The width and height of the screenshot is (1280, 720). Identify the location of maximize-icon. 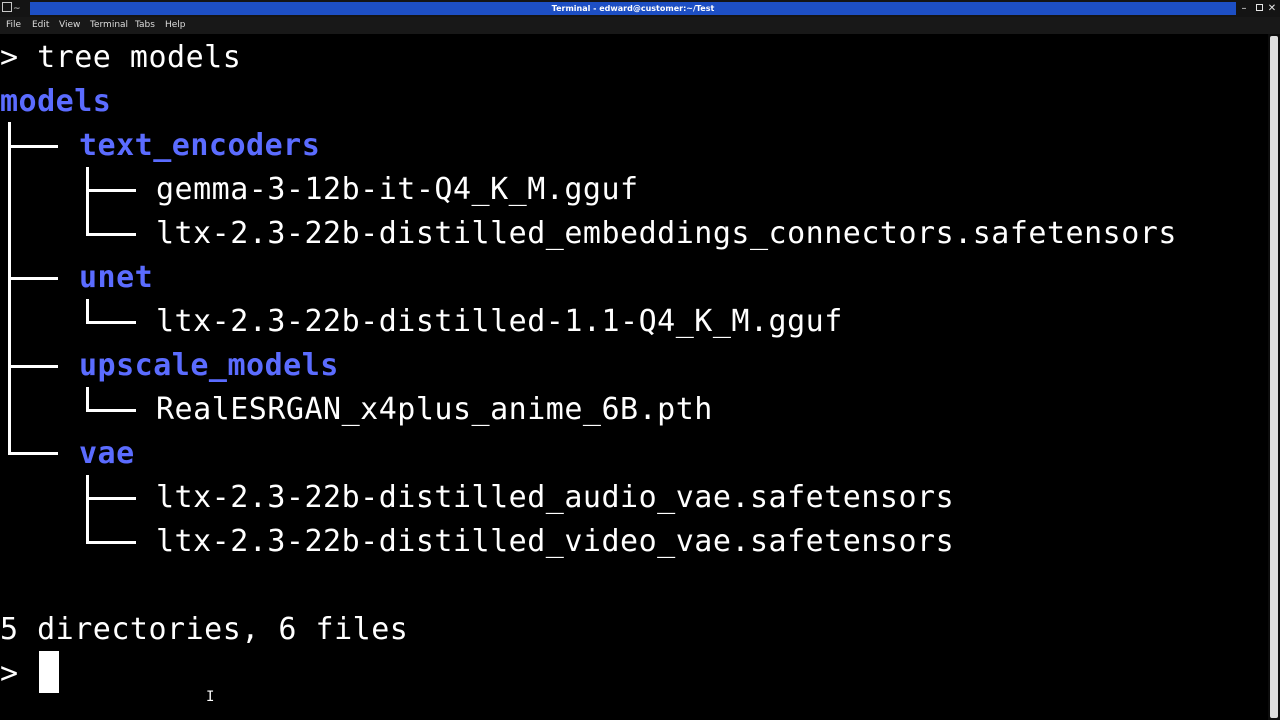
(1259, 7).